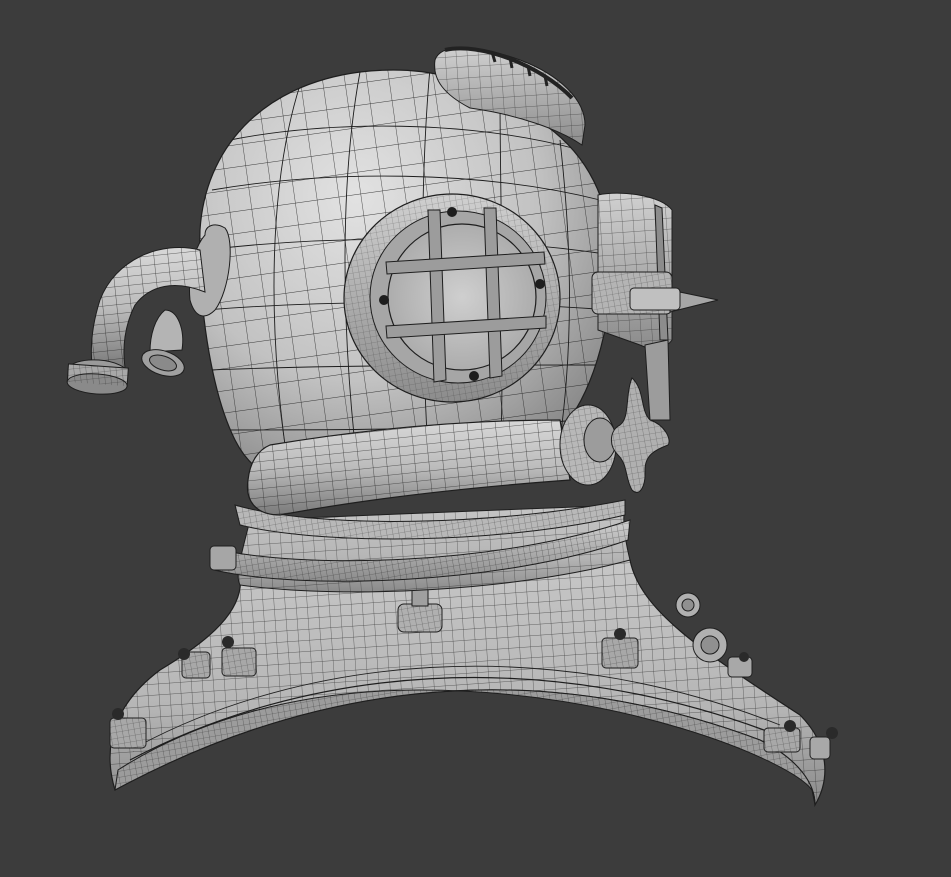  I want to click on front-faceplate, so click(655, 306).